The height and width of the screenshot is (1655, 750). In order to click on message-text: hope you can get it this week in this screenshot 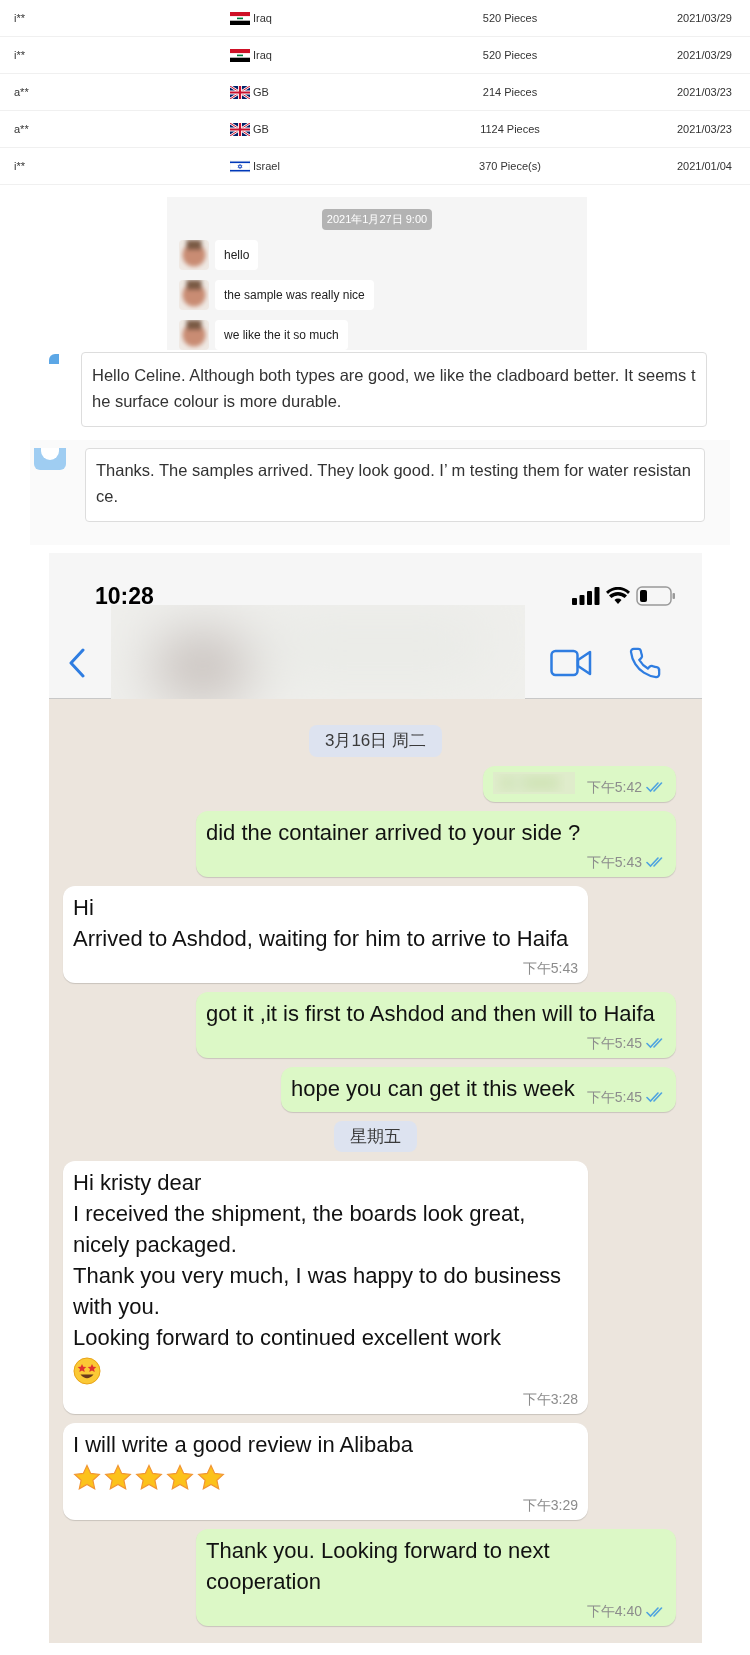, I will do `click(433, 1088)`.